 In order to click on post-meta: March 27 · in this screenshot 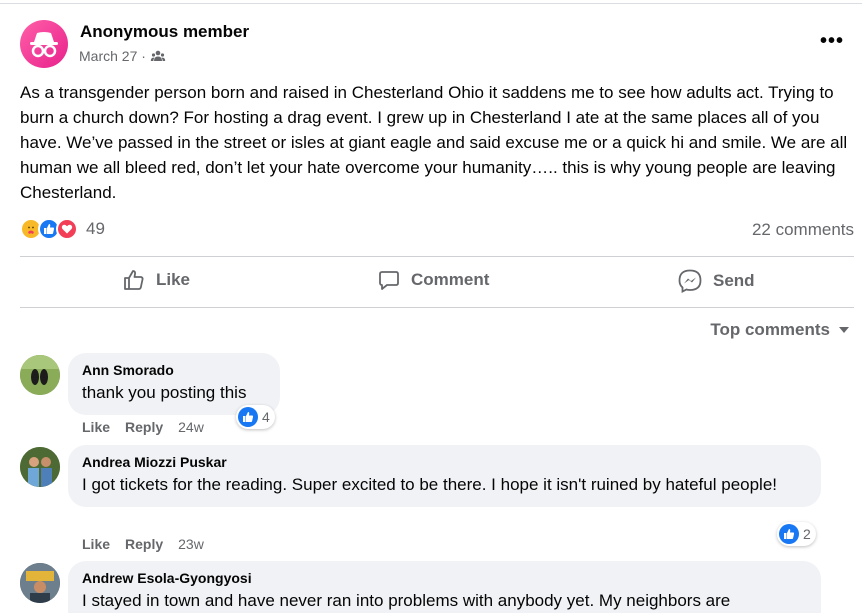, I will do `click(122, 56)`.